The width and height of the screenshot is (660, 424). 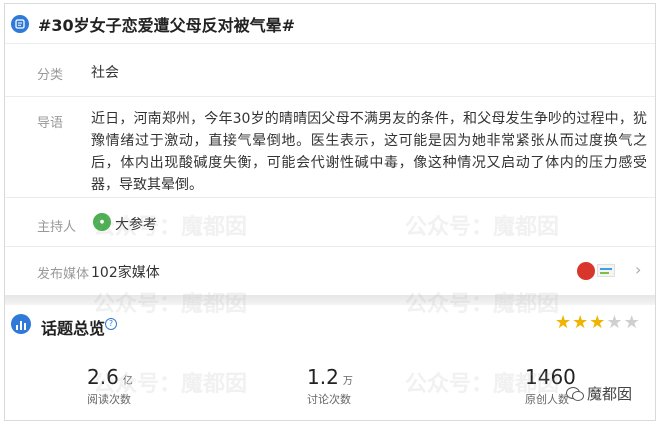 What do you see at coordinates (73, 328) in the screenshot?
I see `overview-title: 话题总览` at bounding box center [73, 328].